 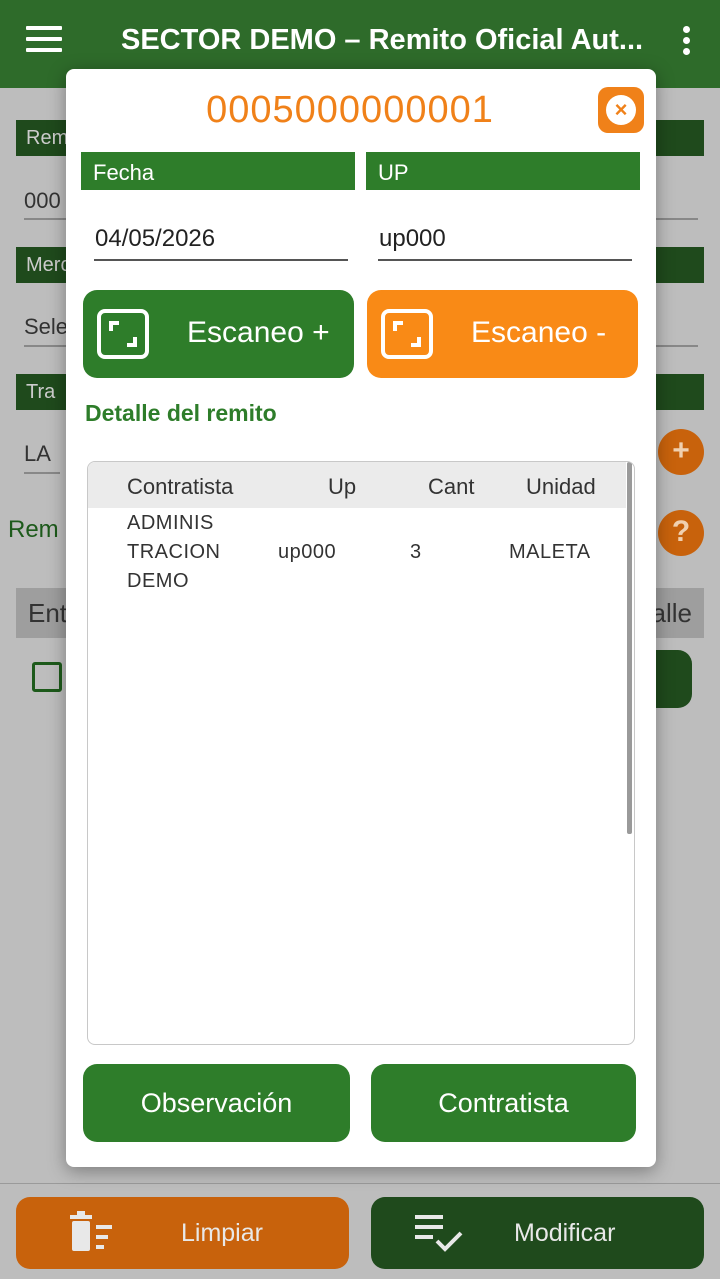 What do you see at coordinates (91, 1231) in the screenshot?
I see `trash-icon` at bounding box center [91, 1231].